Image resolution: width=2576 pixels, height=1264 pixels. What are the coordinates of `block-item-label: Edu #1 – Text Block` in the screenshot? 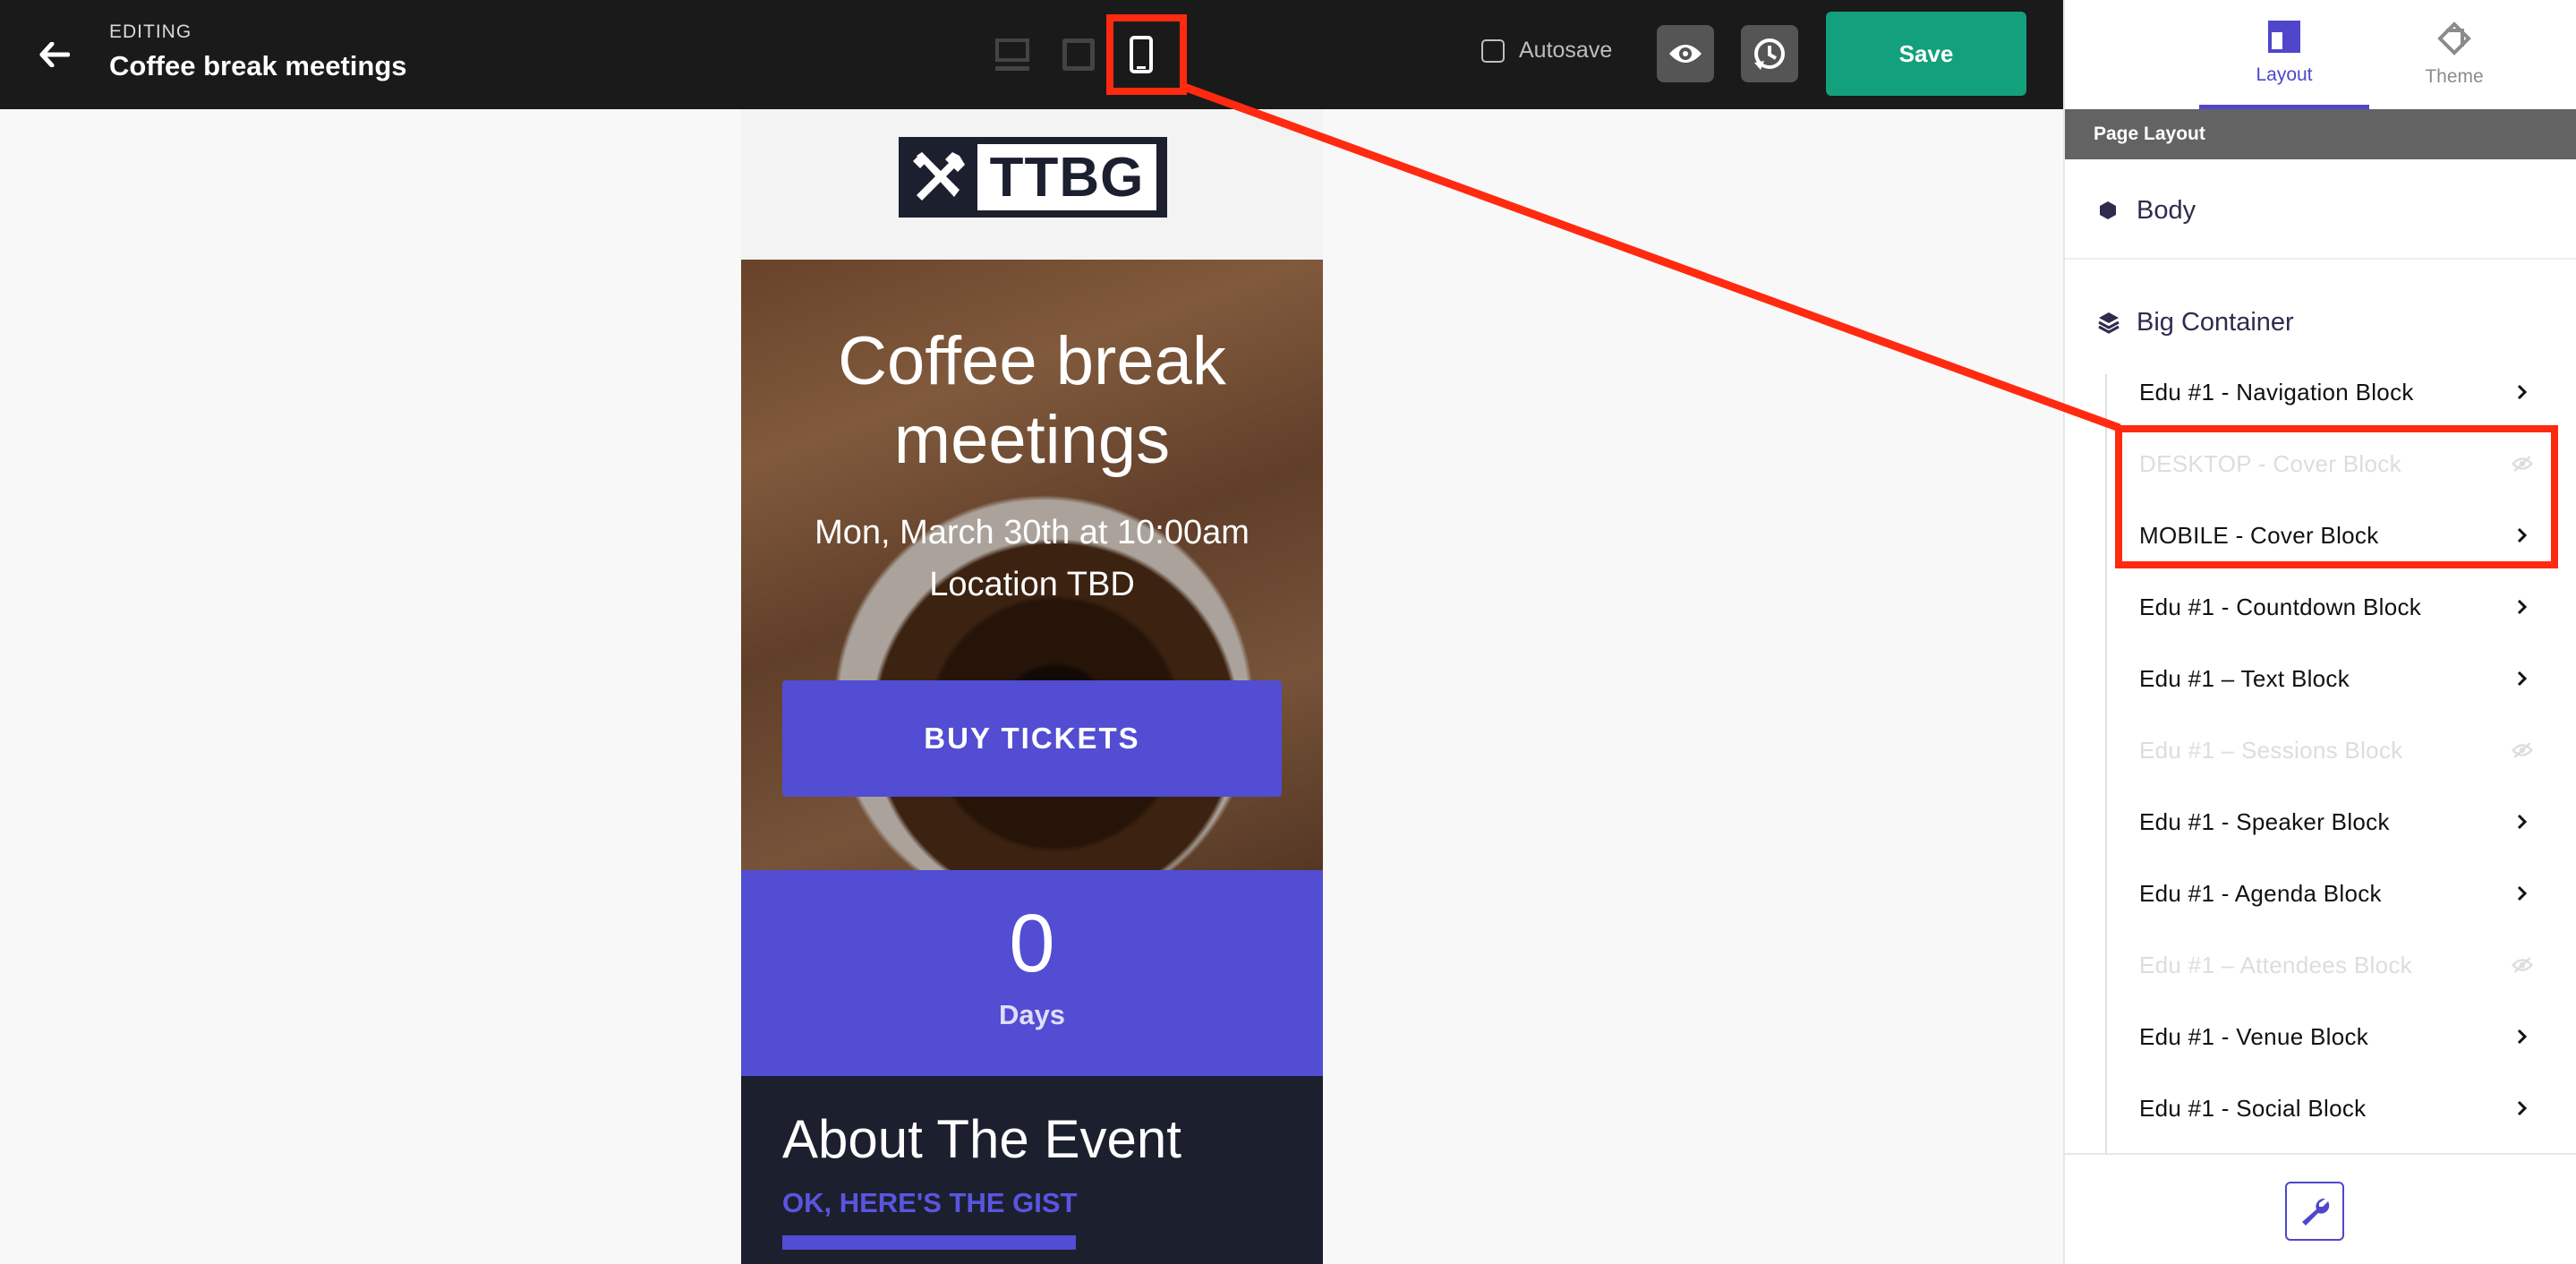 It's located at (2244, 678).